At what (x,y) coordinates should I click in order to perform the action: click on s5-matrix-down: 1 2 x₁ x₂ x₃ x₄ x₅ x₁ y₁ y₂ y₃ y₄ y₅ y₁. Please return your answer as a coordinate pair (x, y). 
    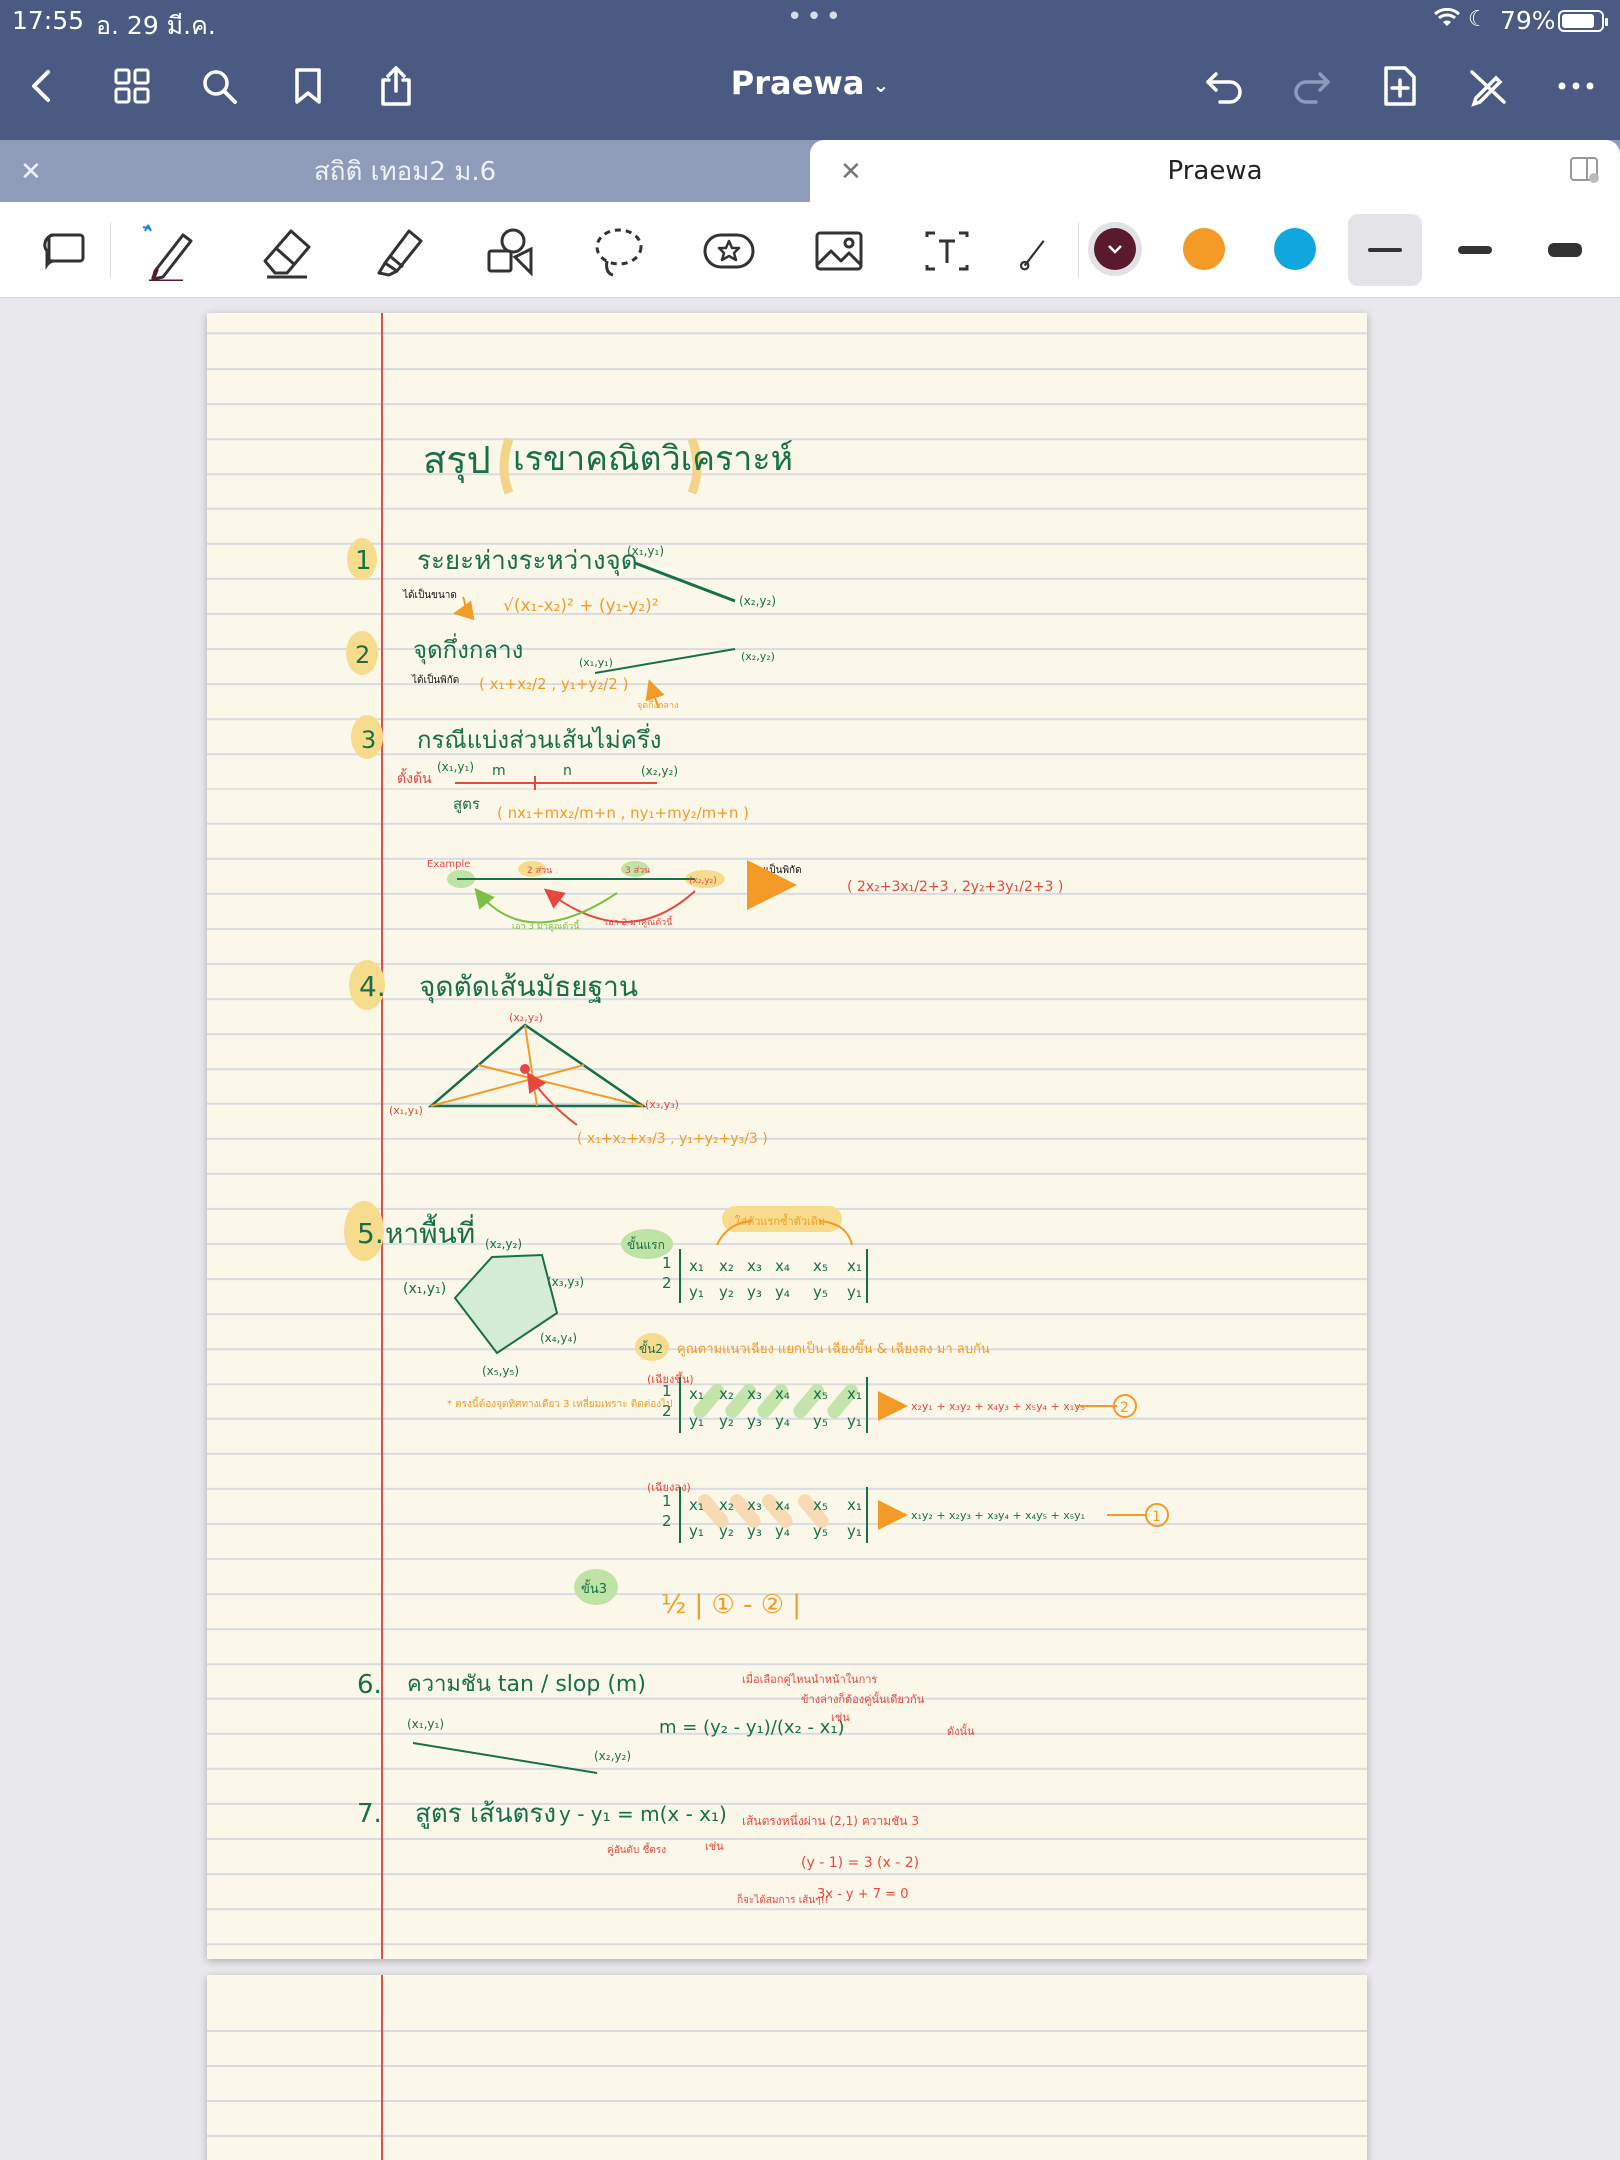
    Looking at the image, I should click on (765, 1515).